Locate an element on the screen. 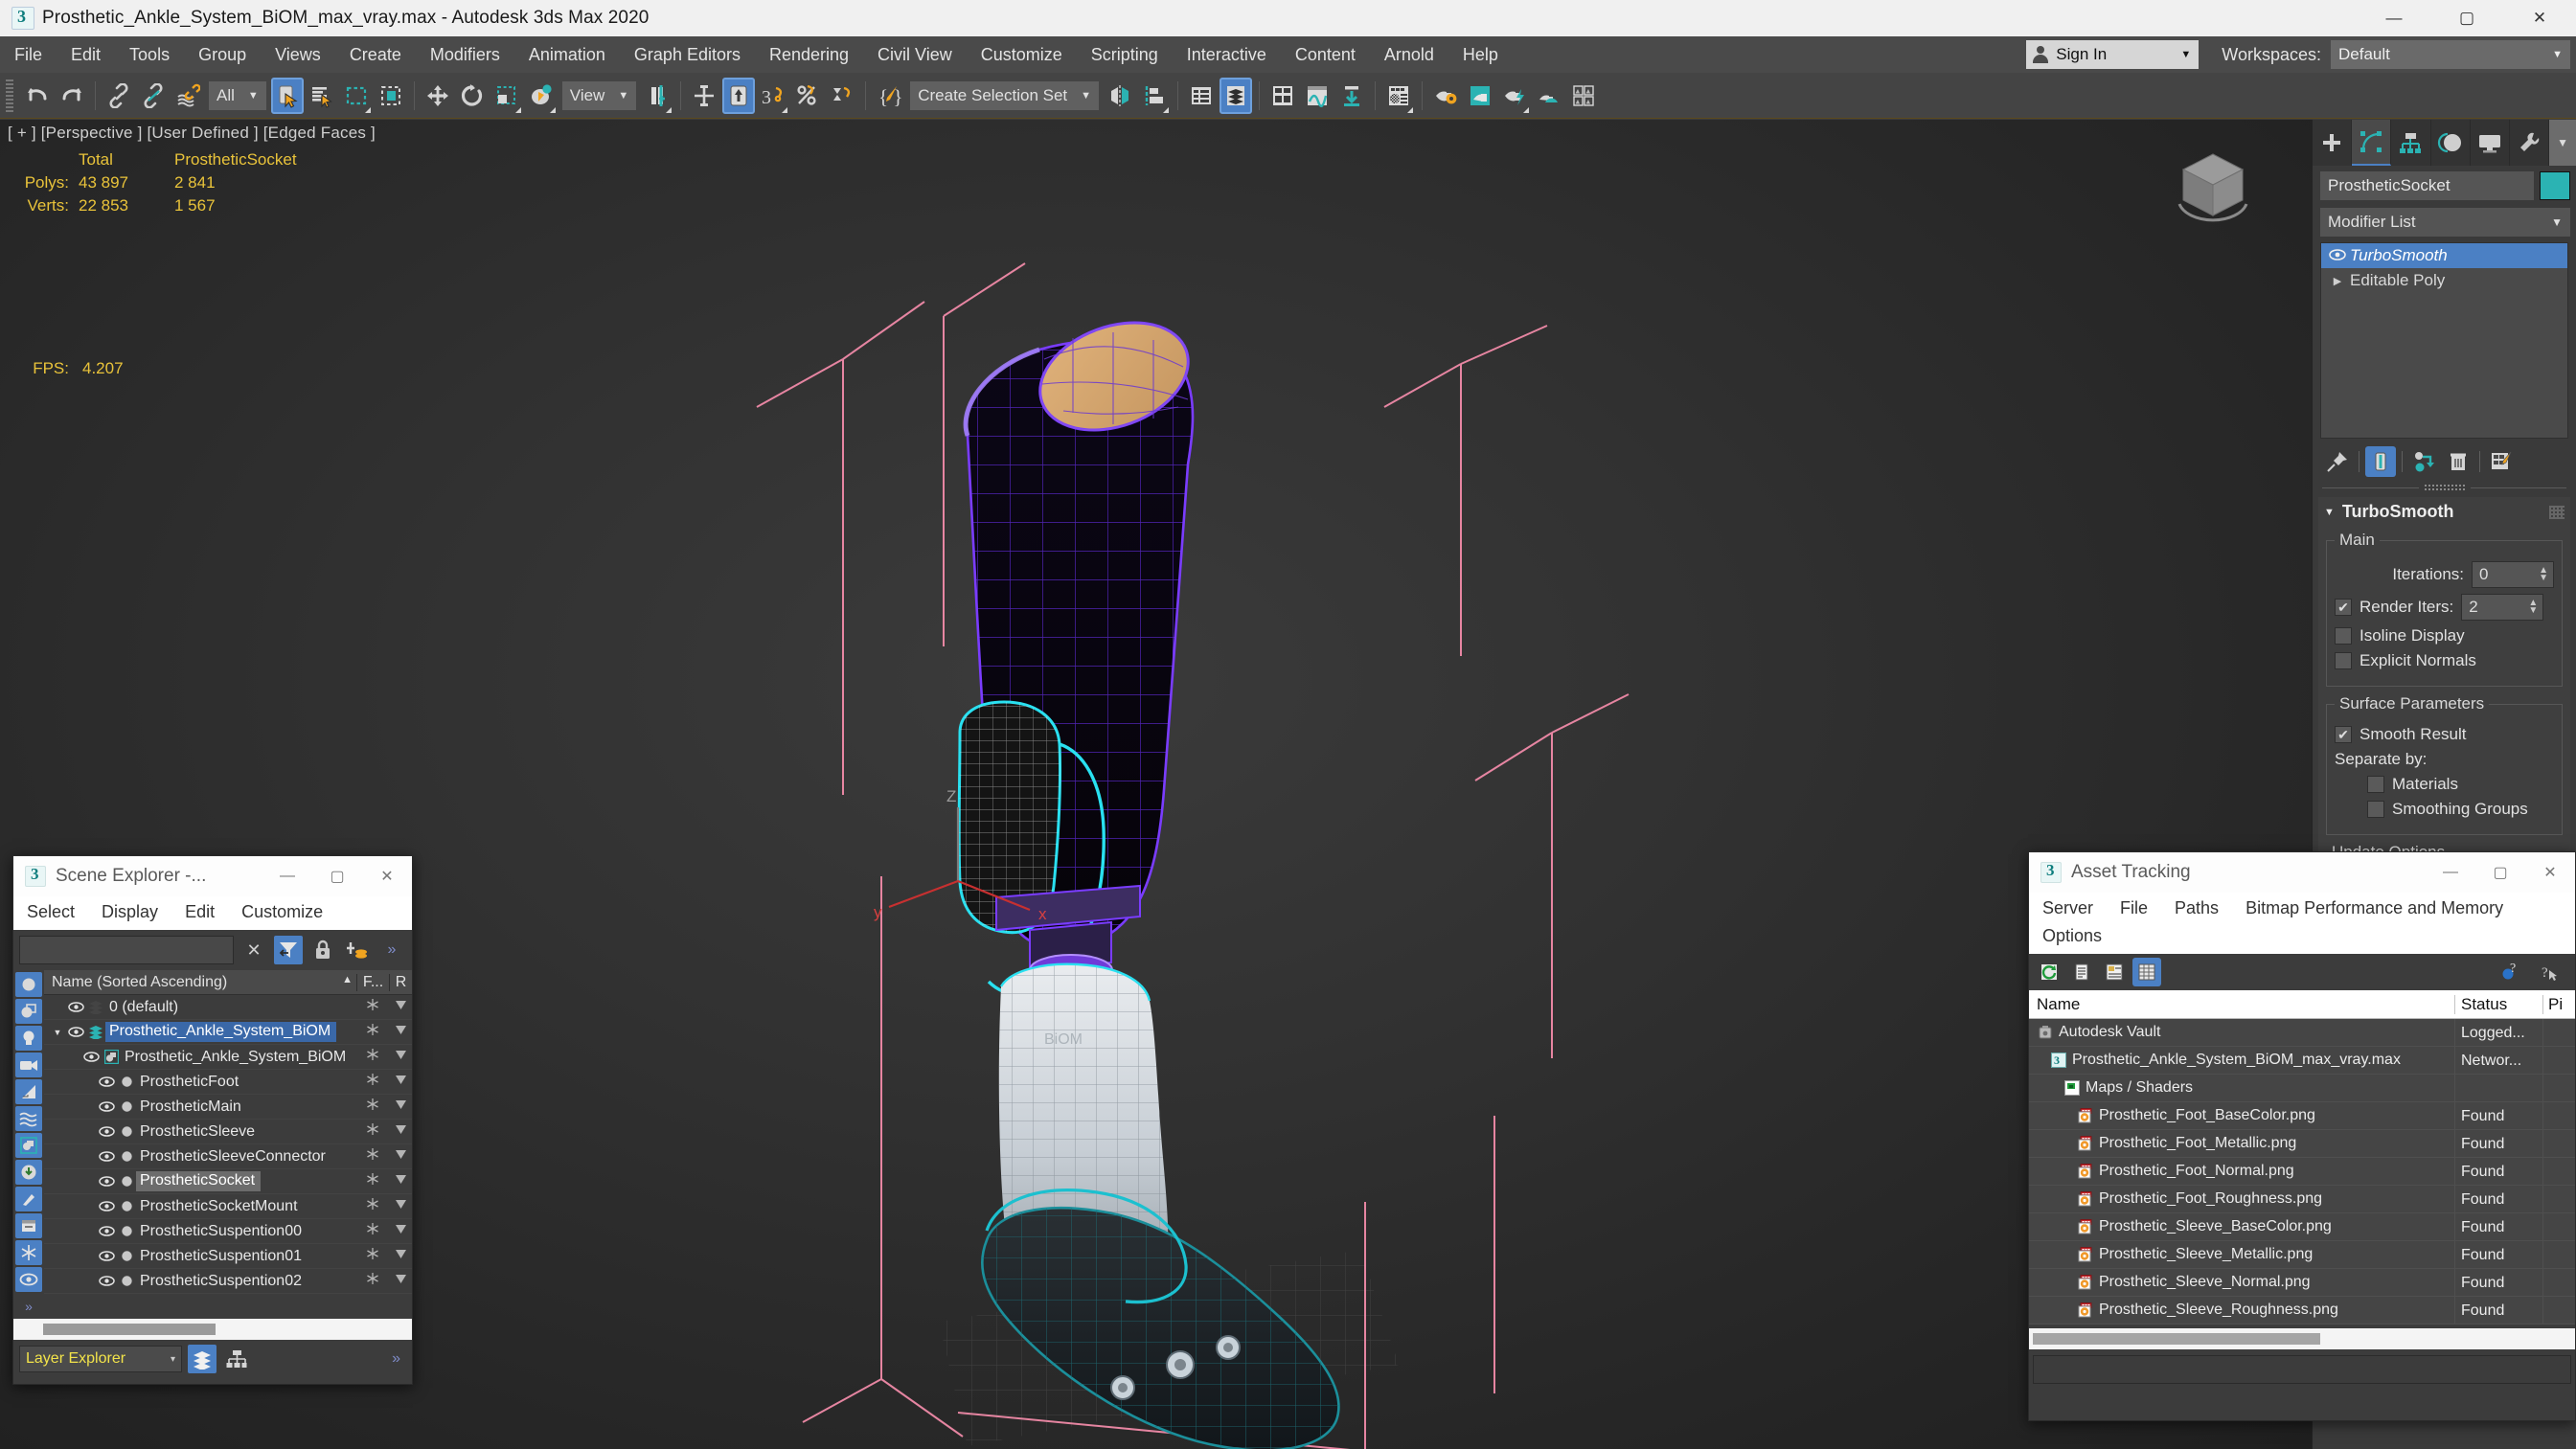 This screenshot has height=1449, width=2576. render-iters-checkbox: ✔ is located at coordinates (2343, 607).